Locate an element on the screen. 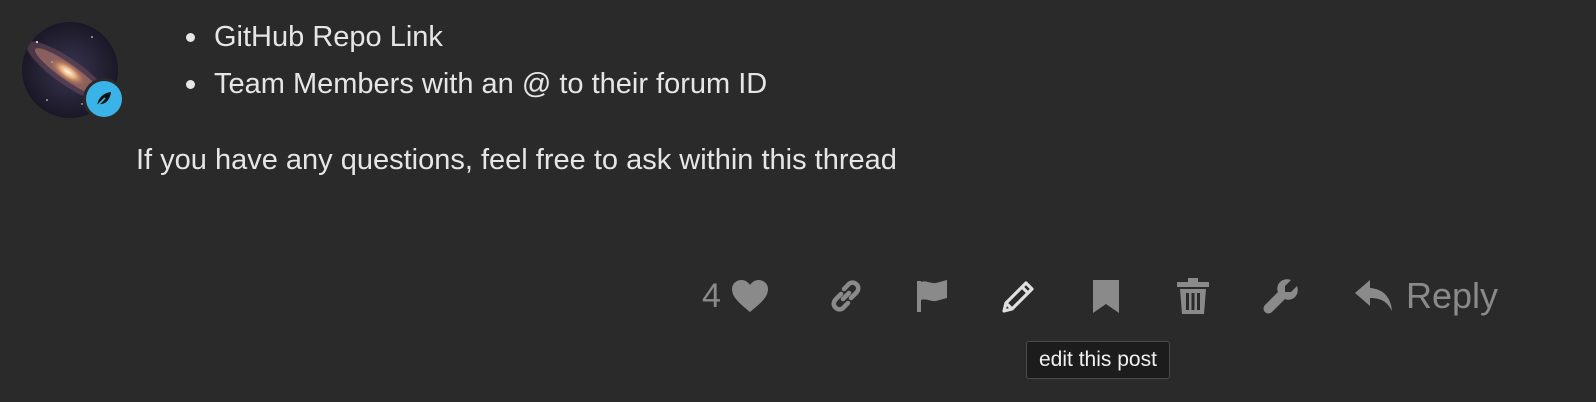  list-item: Team Members with an @ to their forum ID is located at coordinates (476, 84).